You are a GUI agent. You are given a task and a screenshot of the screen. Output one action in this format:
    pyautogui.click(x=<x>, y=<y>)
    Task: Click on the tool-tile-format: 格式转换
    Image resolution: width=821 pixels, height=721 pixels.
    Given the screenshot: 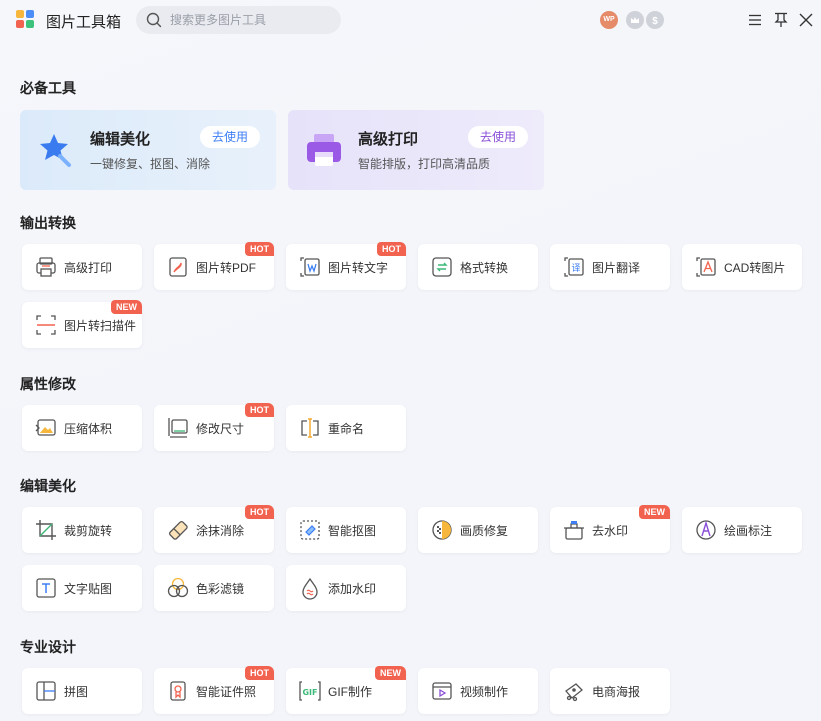 What is the action you would take?
    pyautogui.click(x=478, y=267)
    